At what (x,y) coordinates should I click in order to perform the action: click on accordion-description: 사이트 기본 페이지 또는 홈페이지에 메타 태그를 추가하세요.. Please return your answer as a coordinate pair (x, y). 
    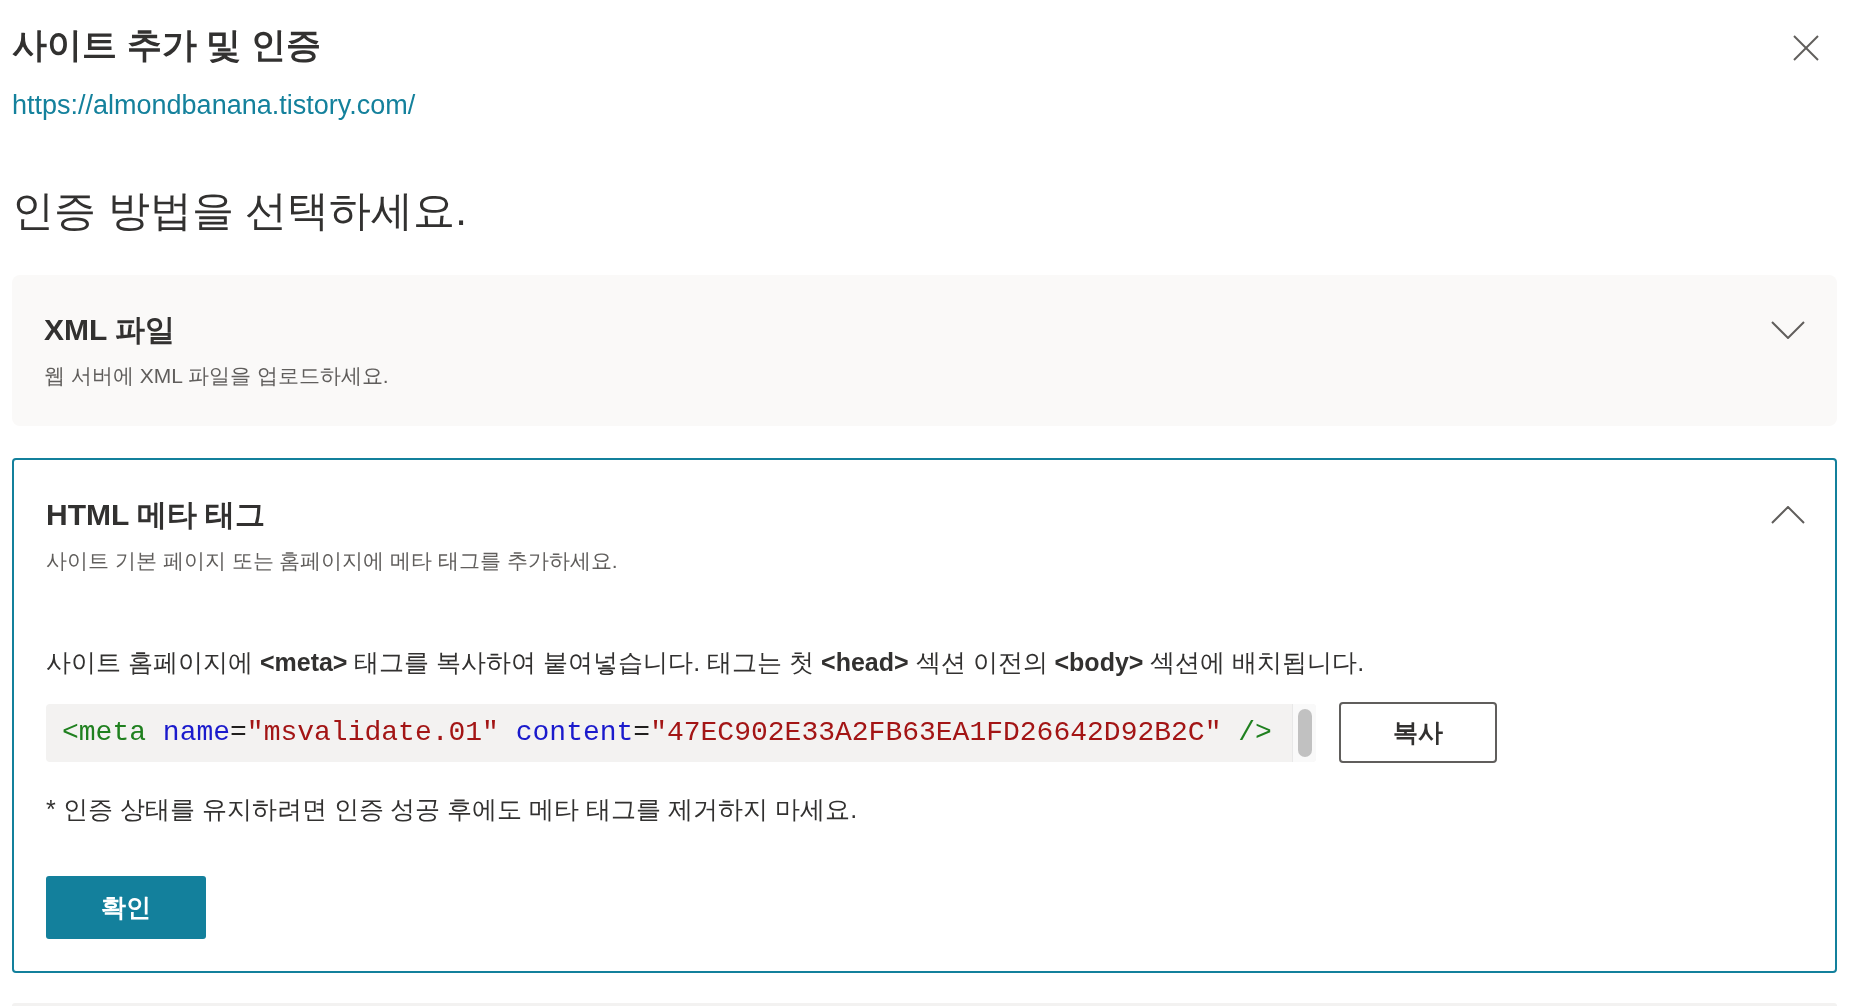
    Looking at the image, I should click on (332, 561).